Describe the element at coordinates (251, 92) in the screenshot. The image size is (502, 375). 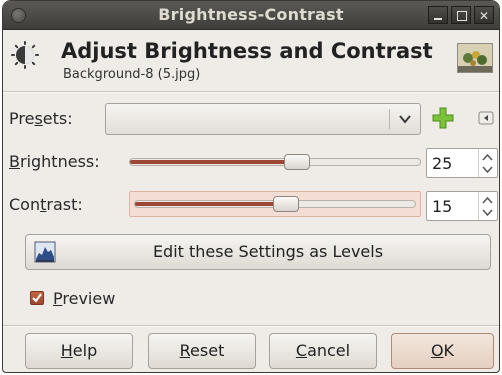
I see `header-separator` at that location.